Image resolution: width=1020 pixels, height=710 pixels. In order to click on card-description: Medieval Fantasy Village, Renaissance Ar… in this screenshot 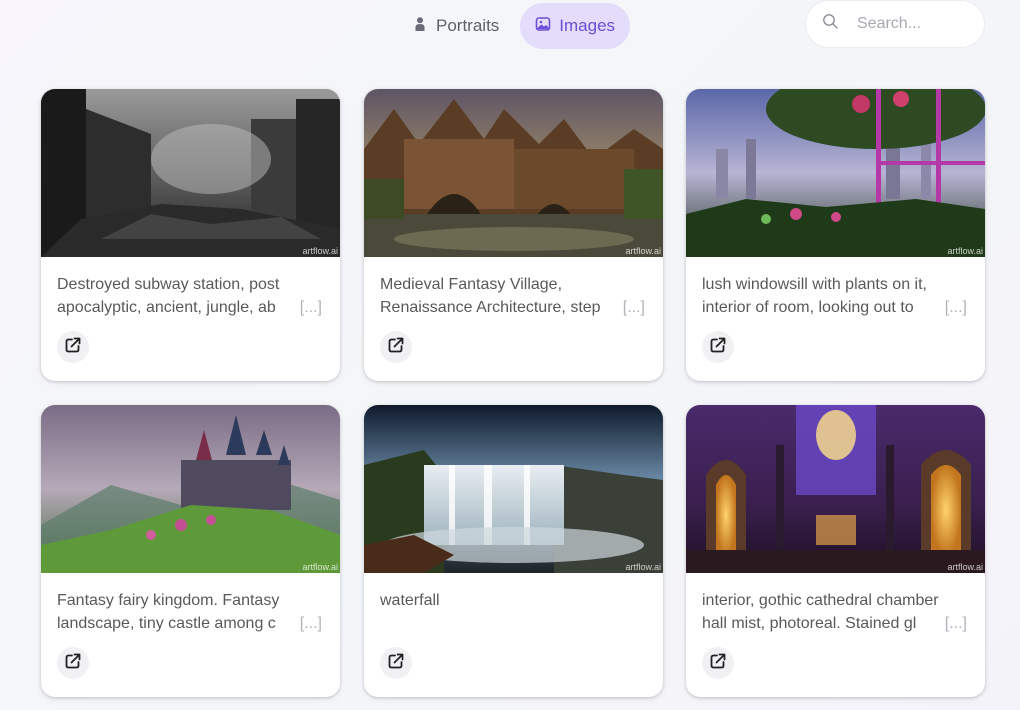, I will do `click(513, 296)`.